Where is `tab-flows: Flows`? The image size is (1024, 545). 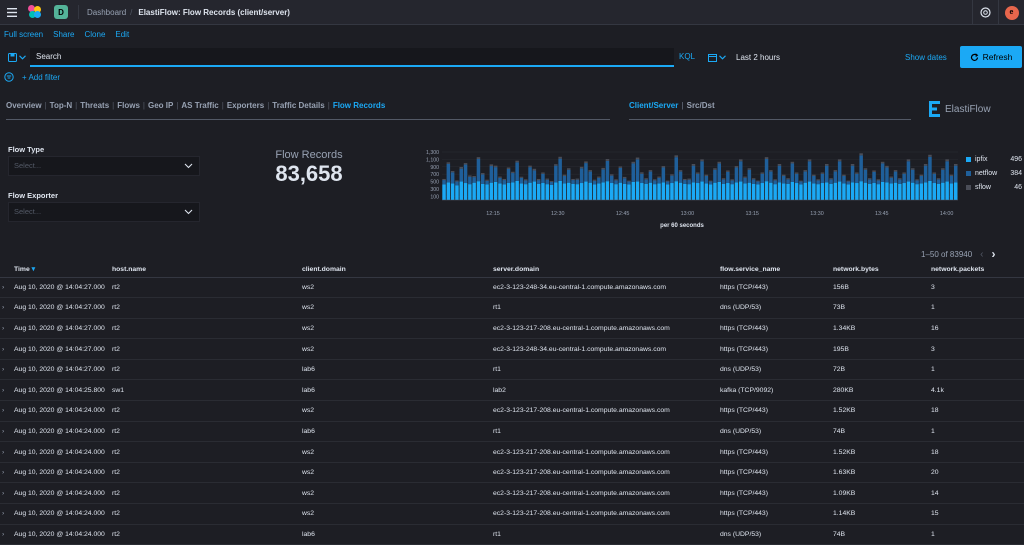
tab-flows: Flows is located at coordinates (128, 105).